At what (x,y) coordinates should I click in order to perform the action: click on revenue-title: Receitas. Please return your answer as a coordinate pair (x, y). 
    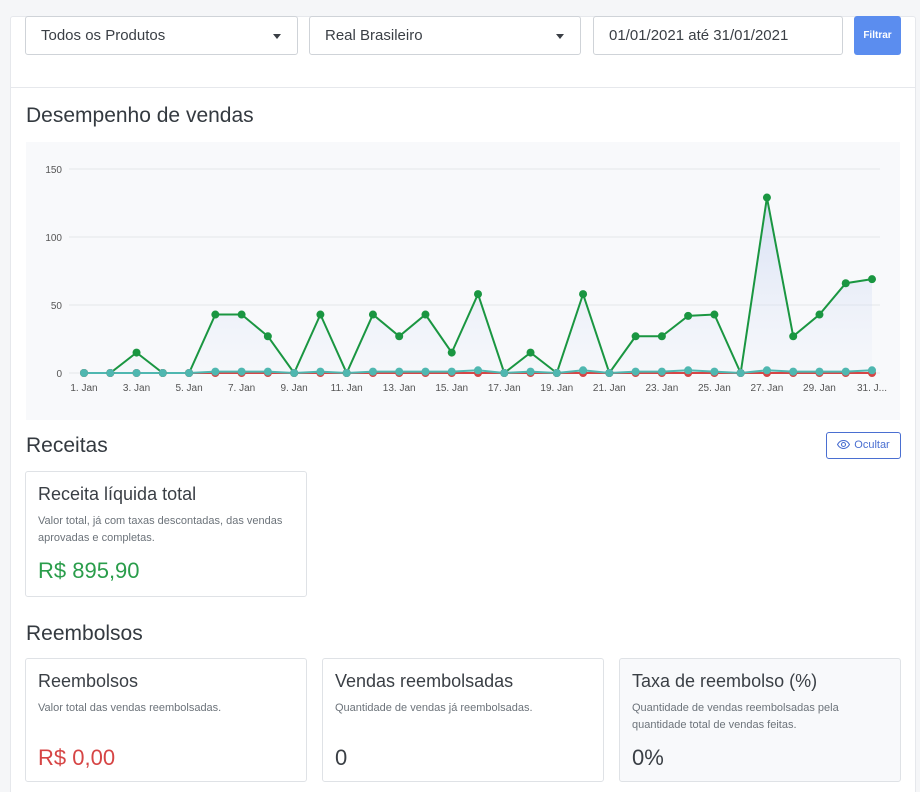
    Looking at the image, I should click on (67, 445).